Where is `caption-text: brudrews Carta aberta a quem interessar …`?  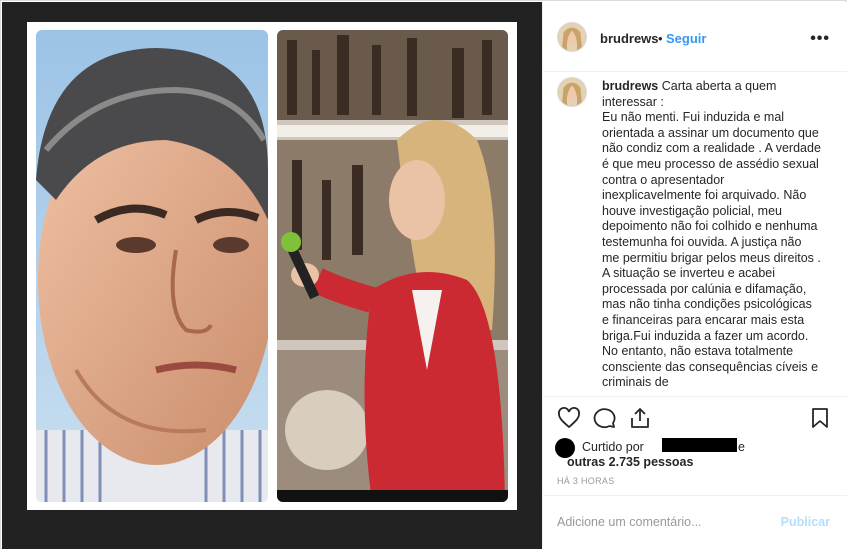
caption-text: brudrews Carta aberta a quem interessar … is located at coordinates (712, 234).